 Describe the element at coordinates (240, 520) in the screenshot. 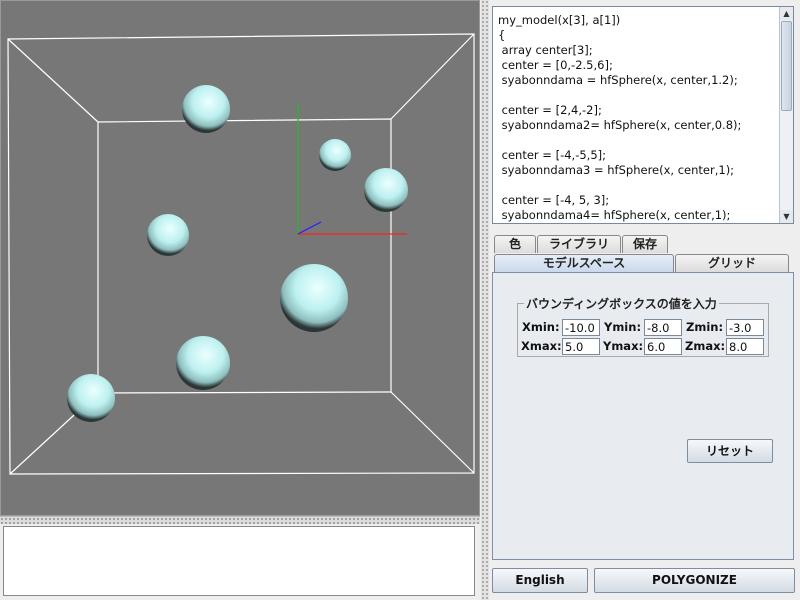

I see `horizontal-split-handle` at that location.